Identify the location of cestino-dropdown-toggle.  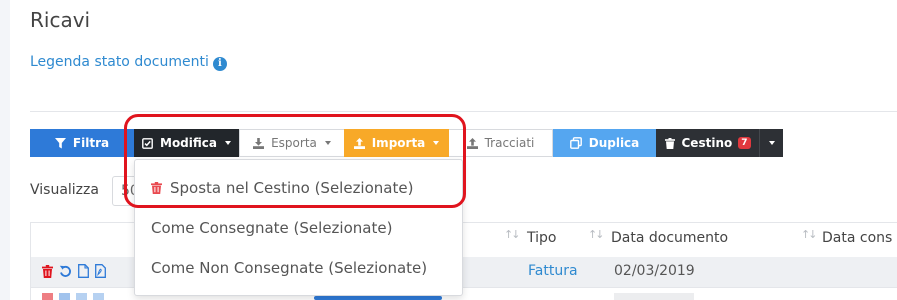
(771, 143).